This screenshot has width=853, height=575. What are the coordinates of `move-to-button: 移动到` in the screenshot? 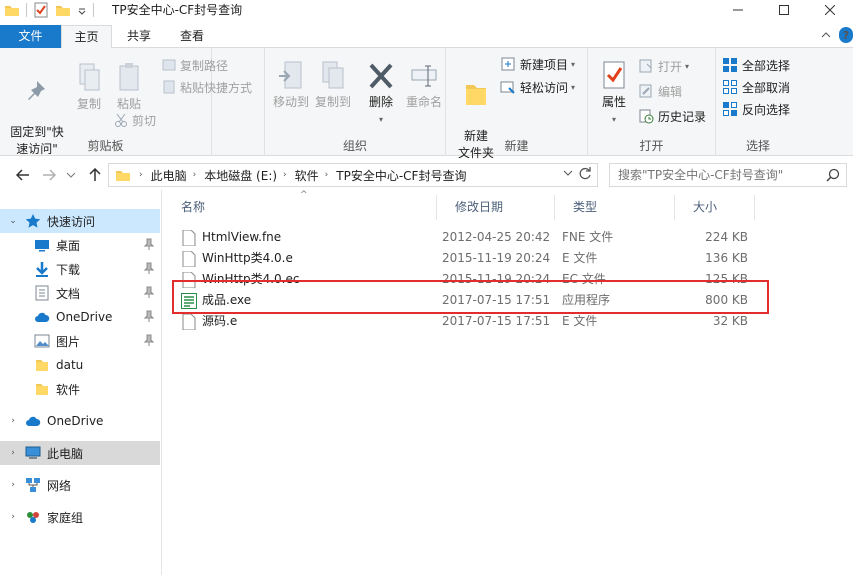 It's located at (291, 85).